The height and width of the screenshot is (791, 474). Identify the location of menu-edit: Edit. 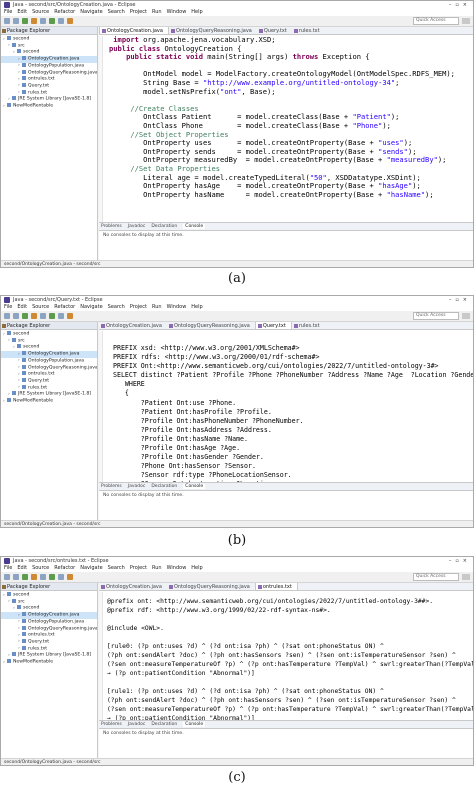
(22, 12).